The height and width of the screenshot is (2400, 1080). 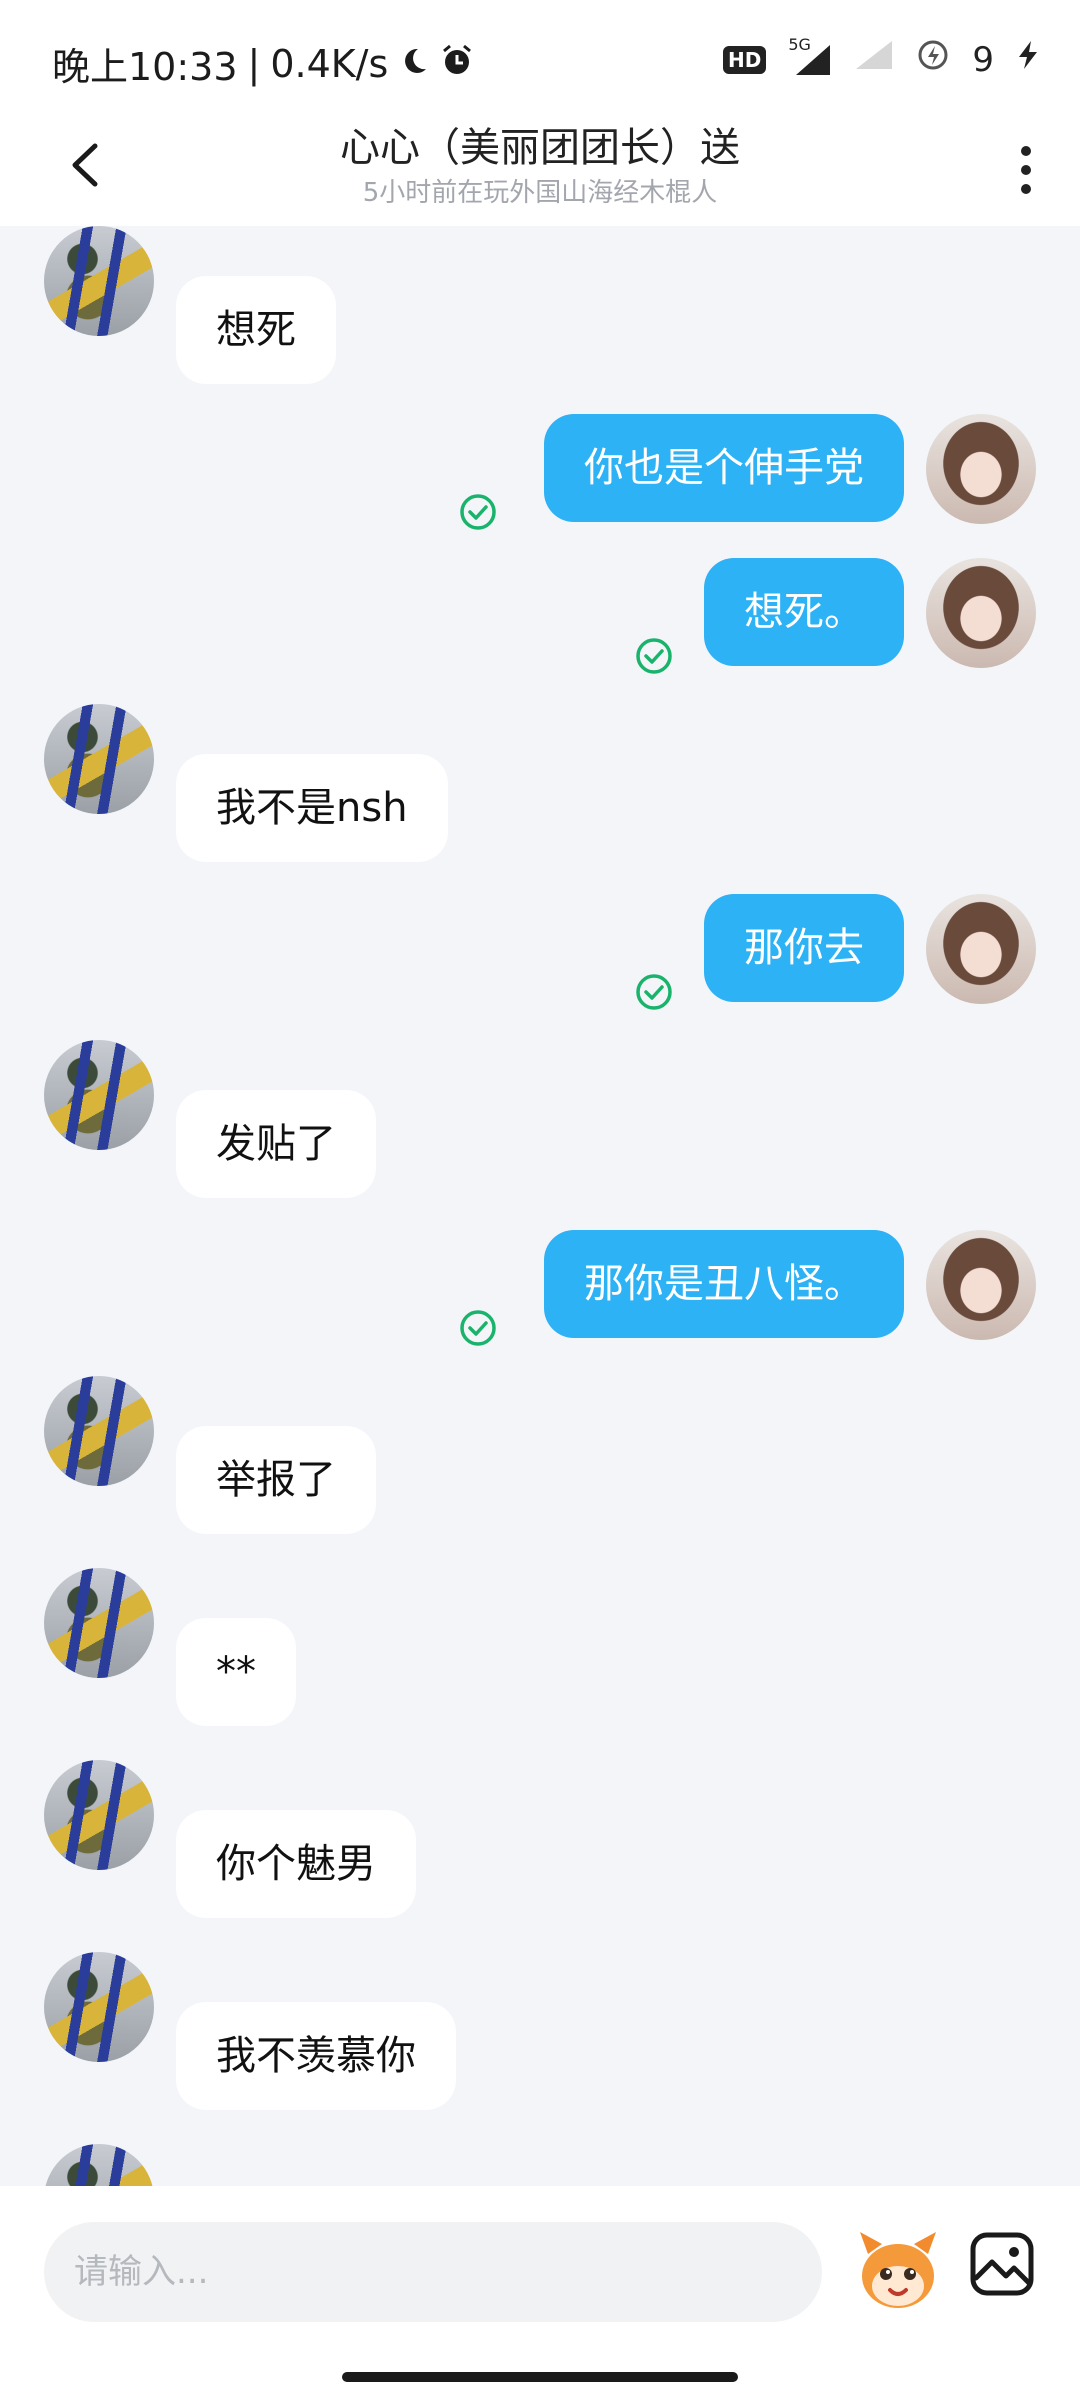 I want to click on emoji-button, so click(x=898, y=2272).